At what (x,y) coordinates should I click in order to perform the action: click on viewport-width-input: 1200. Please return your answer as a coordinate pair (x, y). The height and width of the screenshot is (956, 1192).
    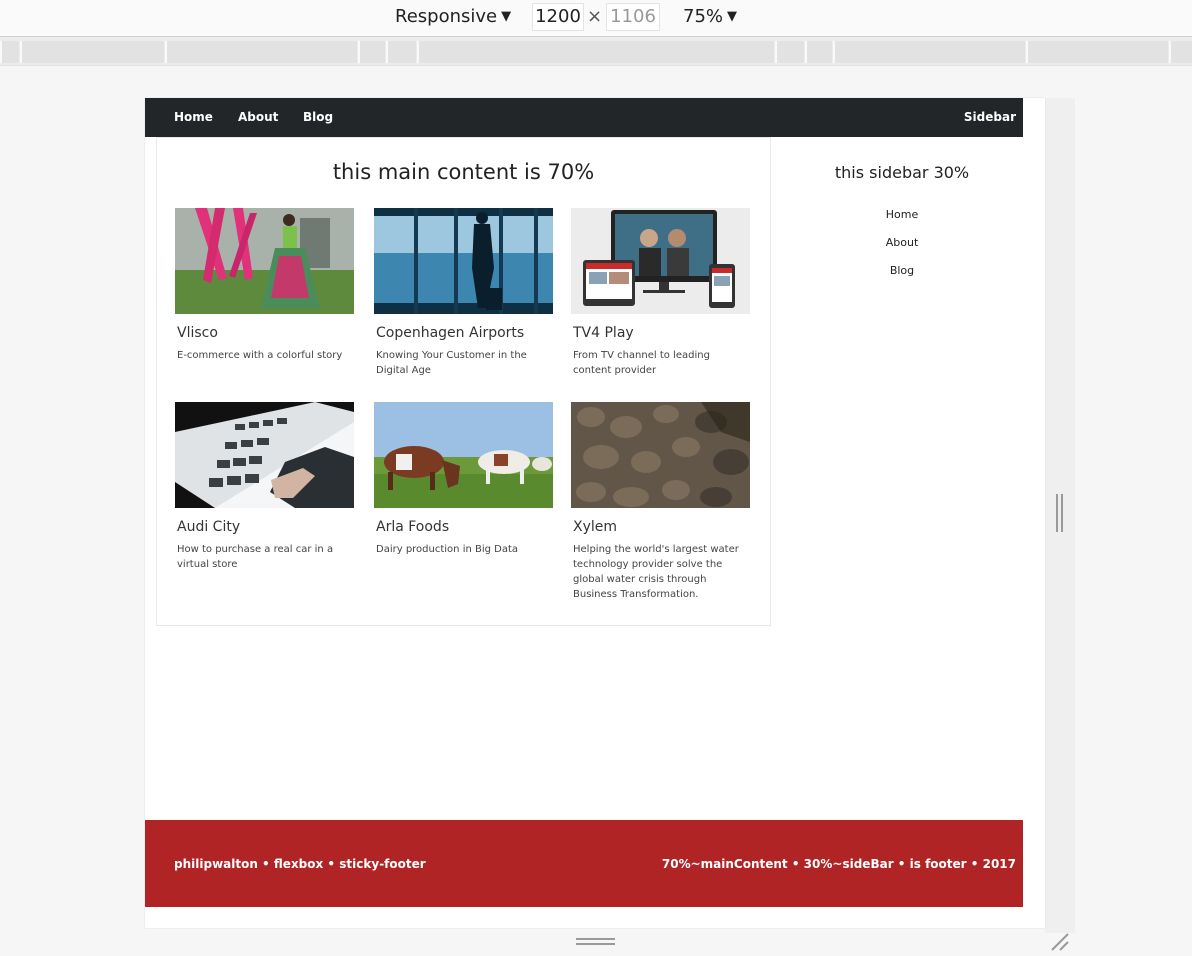
    Looking at the image, I should click on (558, 17).